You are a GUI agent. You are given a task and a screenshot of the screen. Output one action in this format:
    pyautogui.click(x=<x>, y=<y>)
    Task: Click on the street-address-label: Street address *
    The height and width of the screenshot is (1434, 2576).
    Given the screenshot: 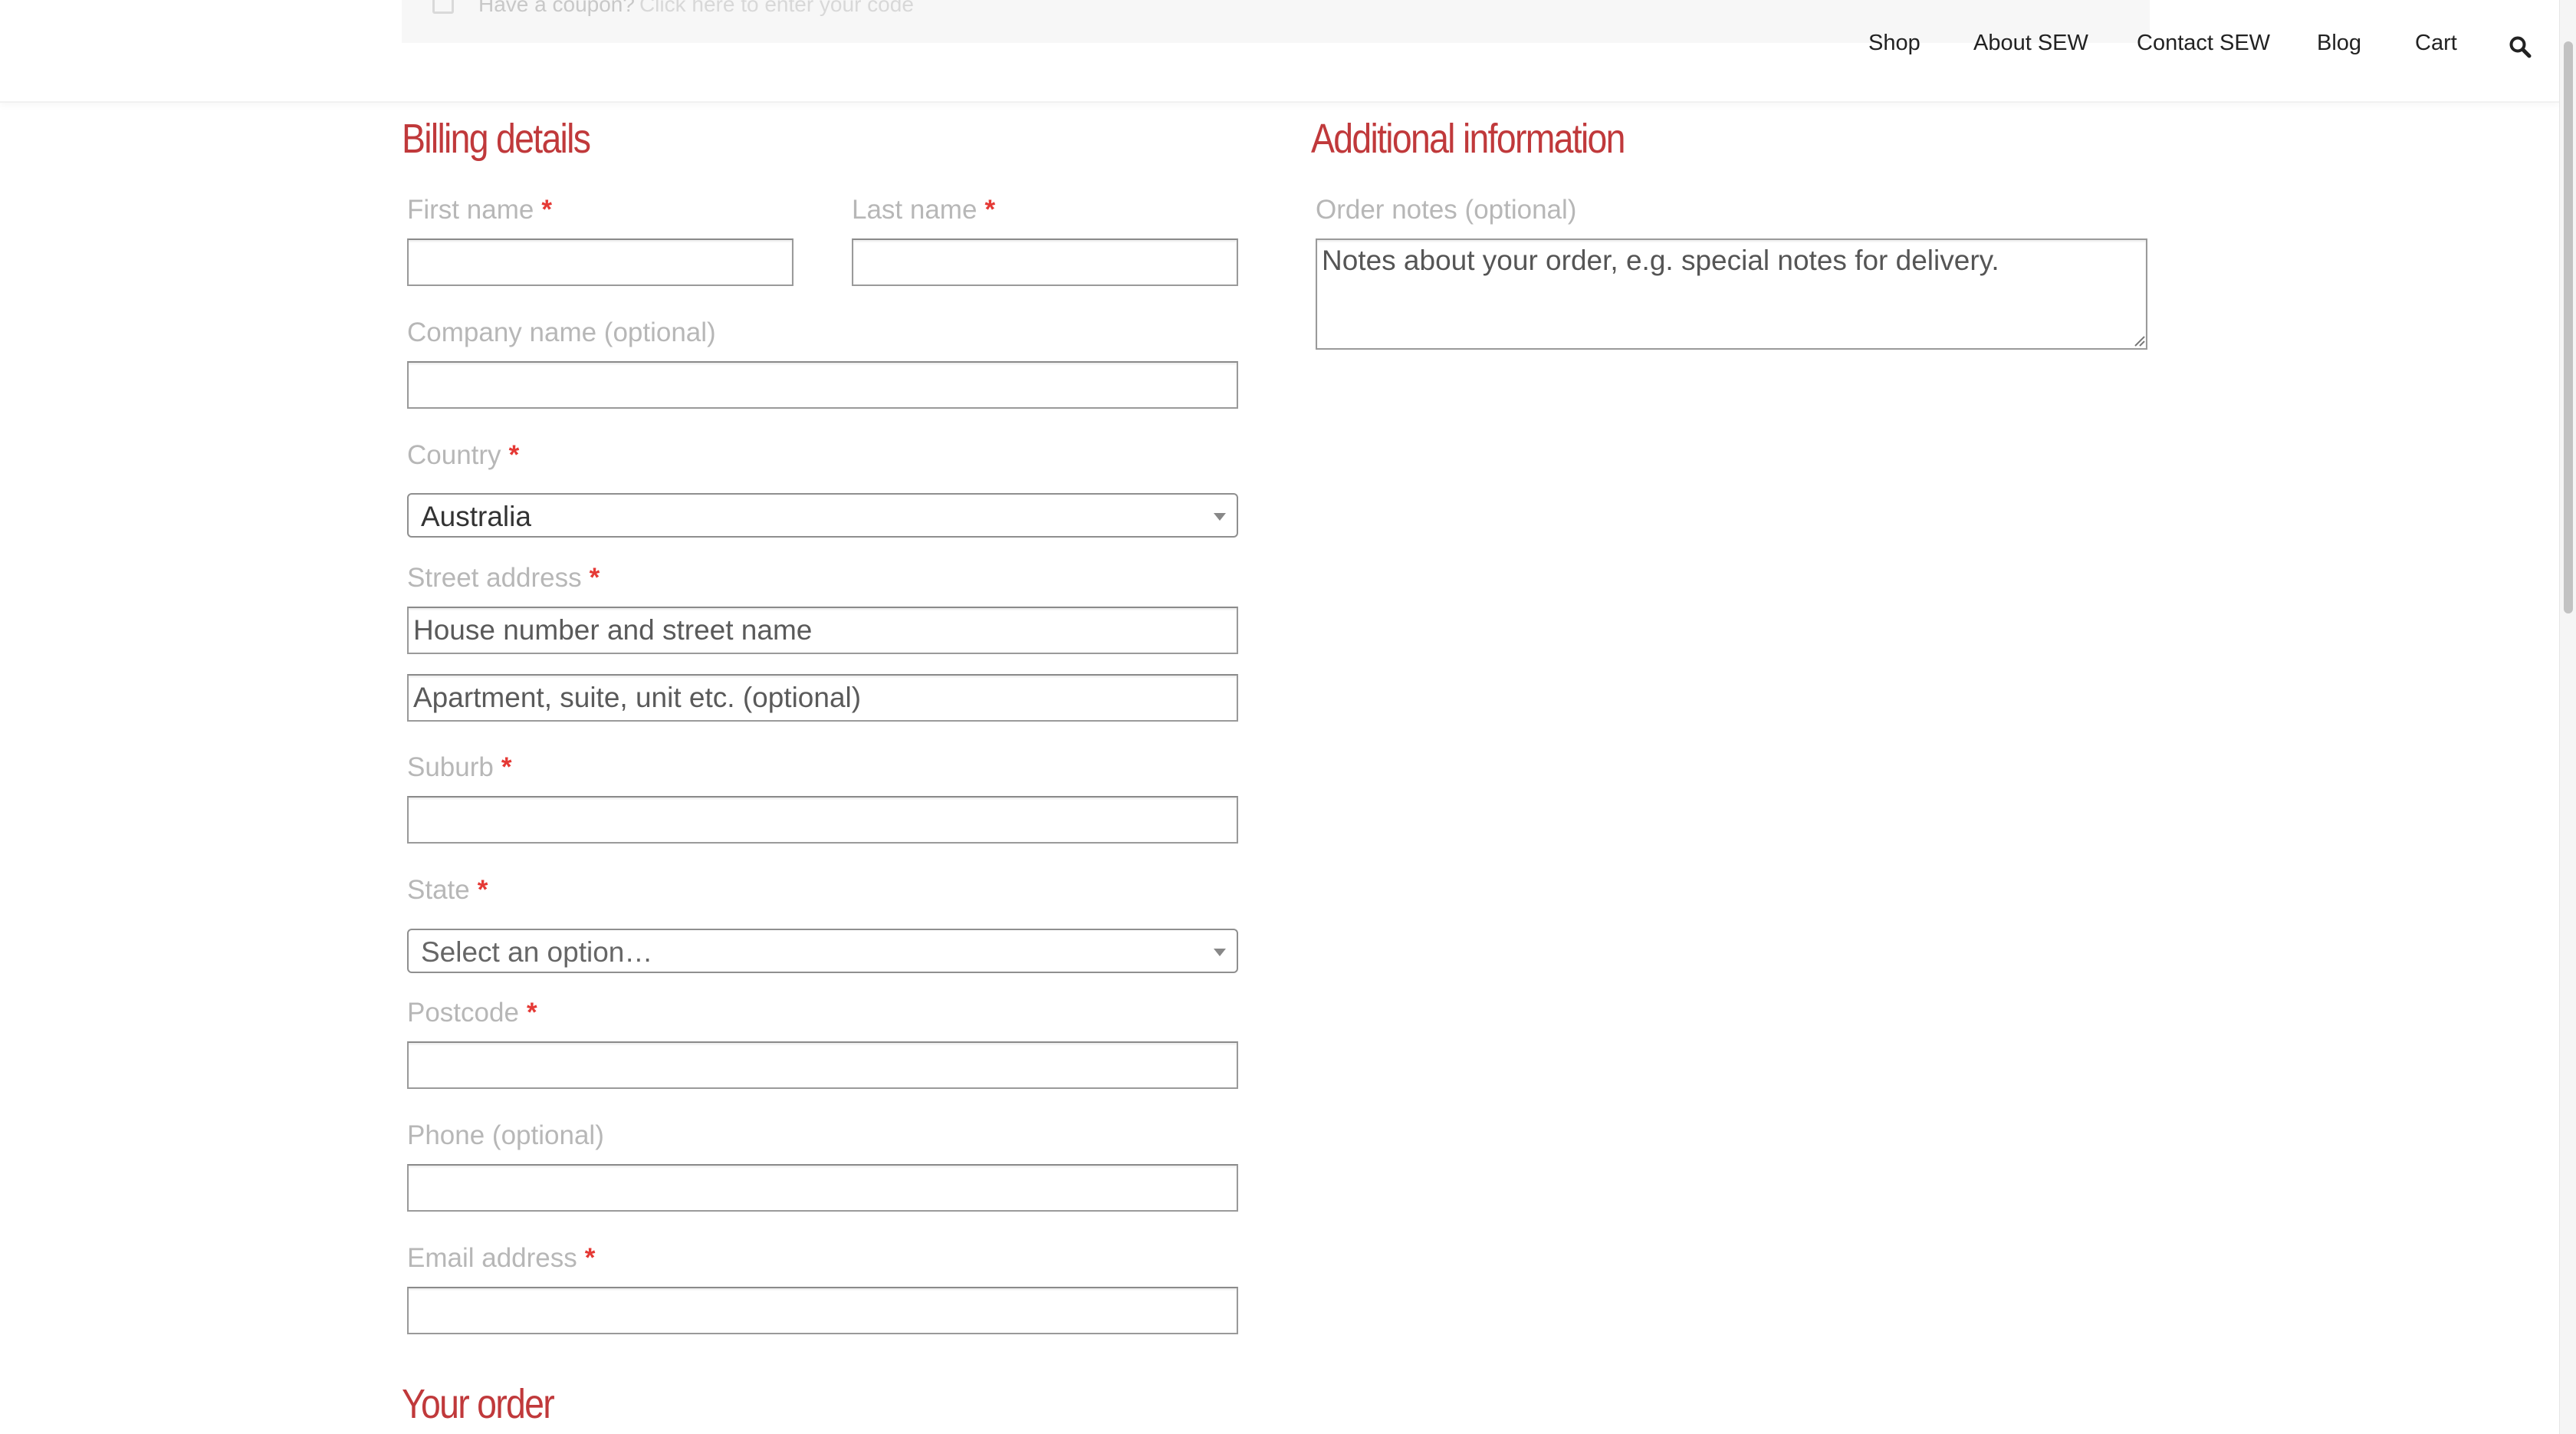 What is the action you would take?
    pyautogui.click(x=504, y=578)
    